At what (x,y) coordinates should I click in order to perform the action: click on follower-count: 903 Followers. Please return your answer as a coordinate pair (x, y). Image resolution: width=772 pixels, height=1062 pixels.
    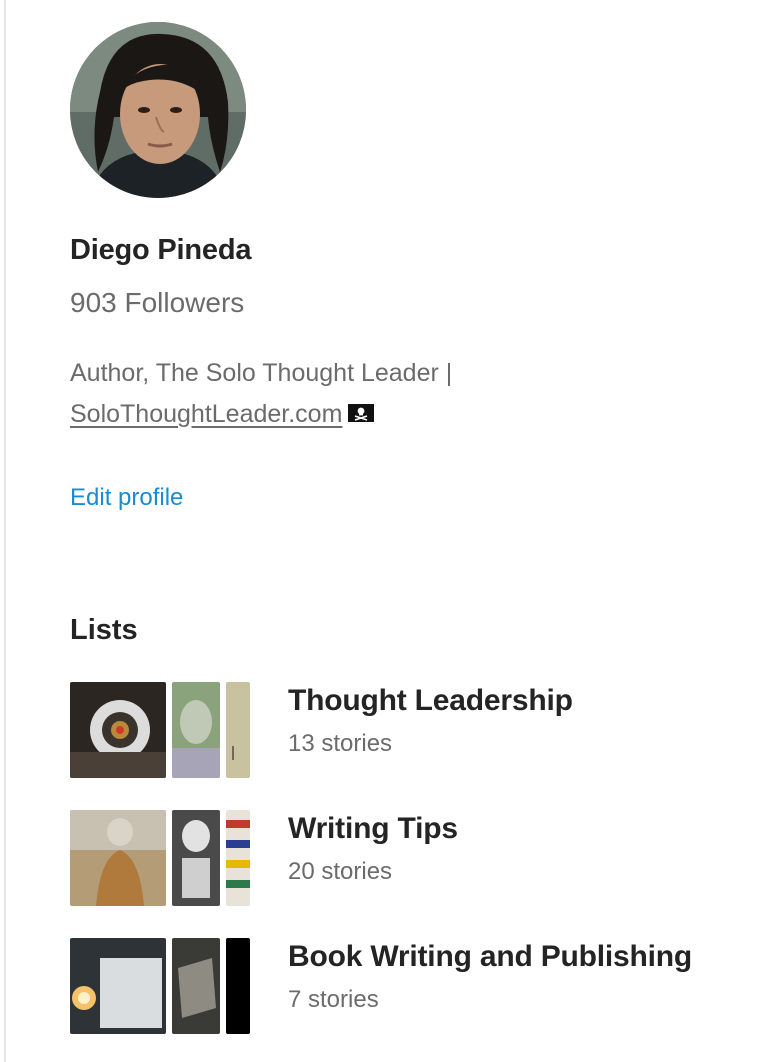
    Looking at the image, I should click on (157, 303).